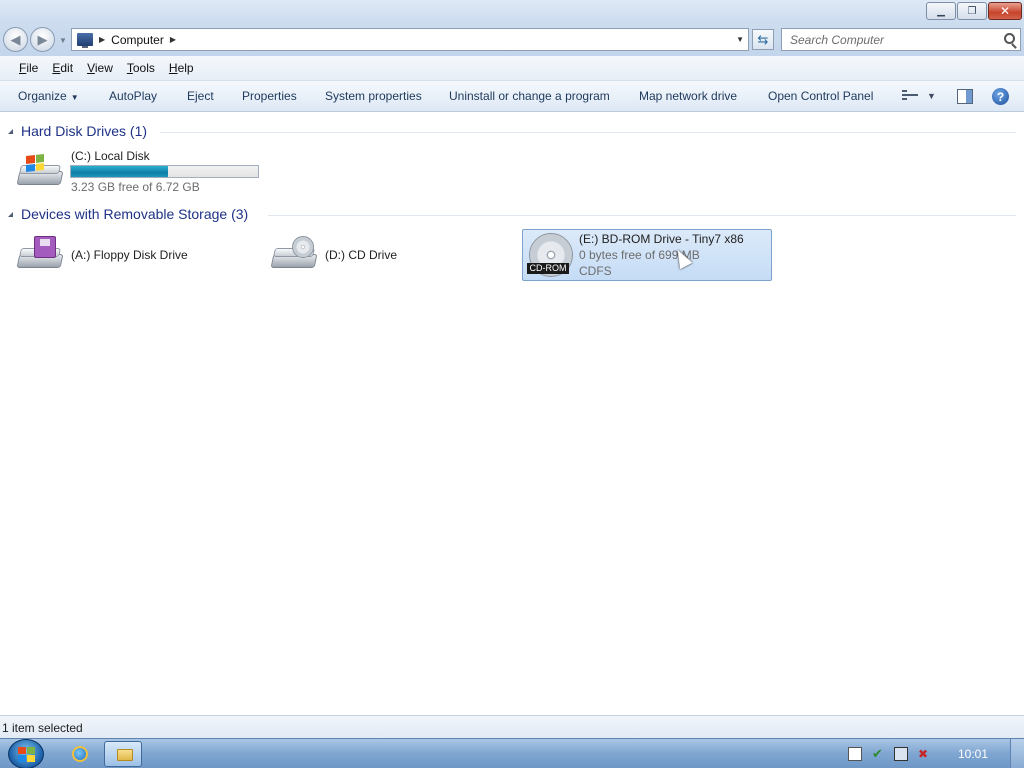  Describe the element at coordinates (512, 726) in the screenshot. I see `status-bar: 1 item selected` at that location.